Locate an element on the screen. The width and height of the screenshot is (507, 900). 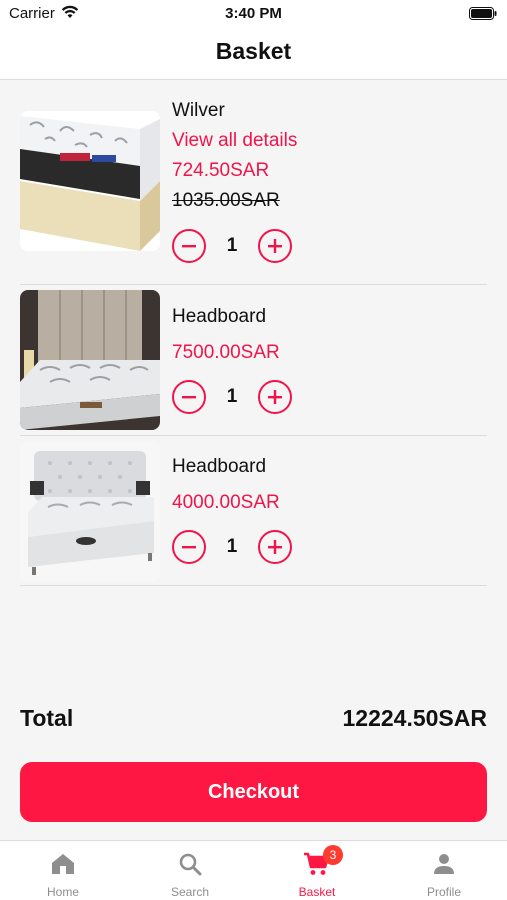
status-bar: Carrier 3:40 PM is located at coordinates (253, 14).